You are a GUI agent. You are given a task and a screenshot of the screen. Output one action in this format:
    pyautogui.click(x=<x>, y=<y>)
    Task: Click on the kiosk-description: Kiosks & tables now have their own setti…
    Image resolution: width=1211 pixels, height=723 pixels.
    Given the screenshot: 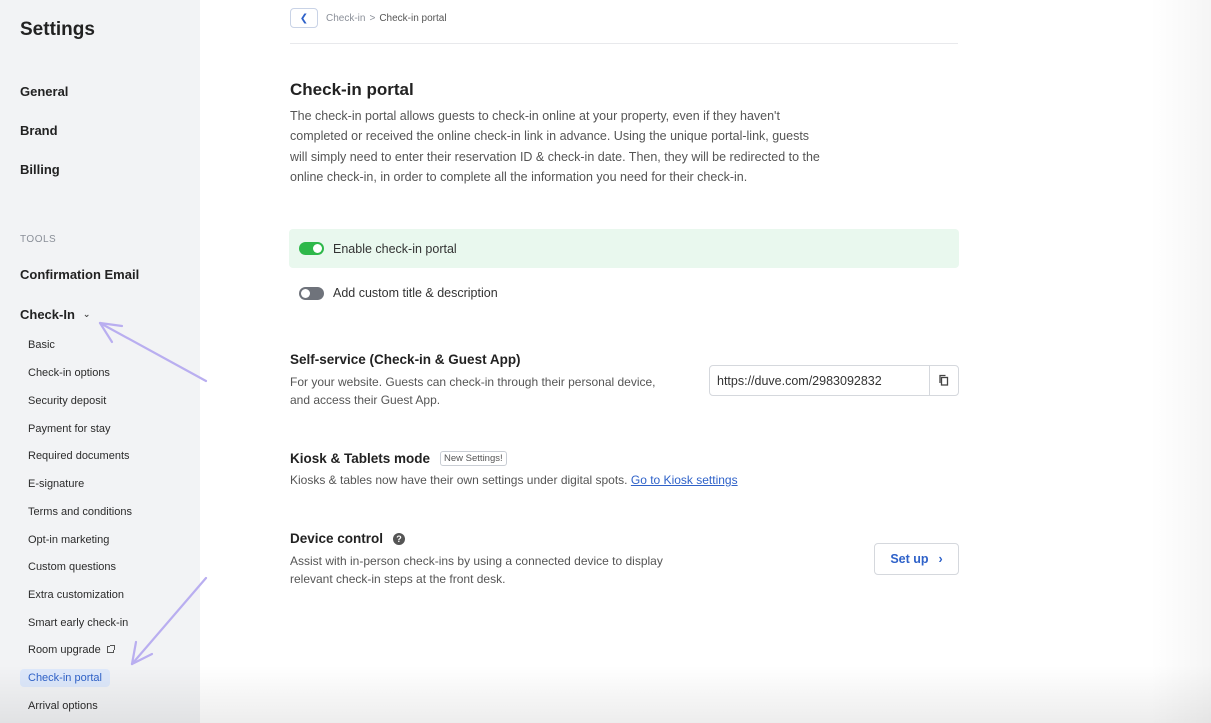 What is the action you would take?
    pyautogui.click(x=570, y=481)
    